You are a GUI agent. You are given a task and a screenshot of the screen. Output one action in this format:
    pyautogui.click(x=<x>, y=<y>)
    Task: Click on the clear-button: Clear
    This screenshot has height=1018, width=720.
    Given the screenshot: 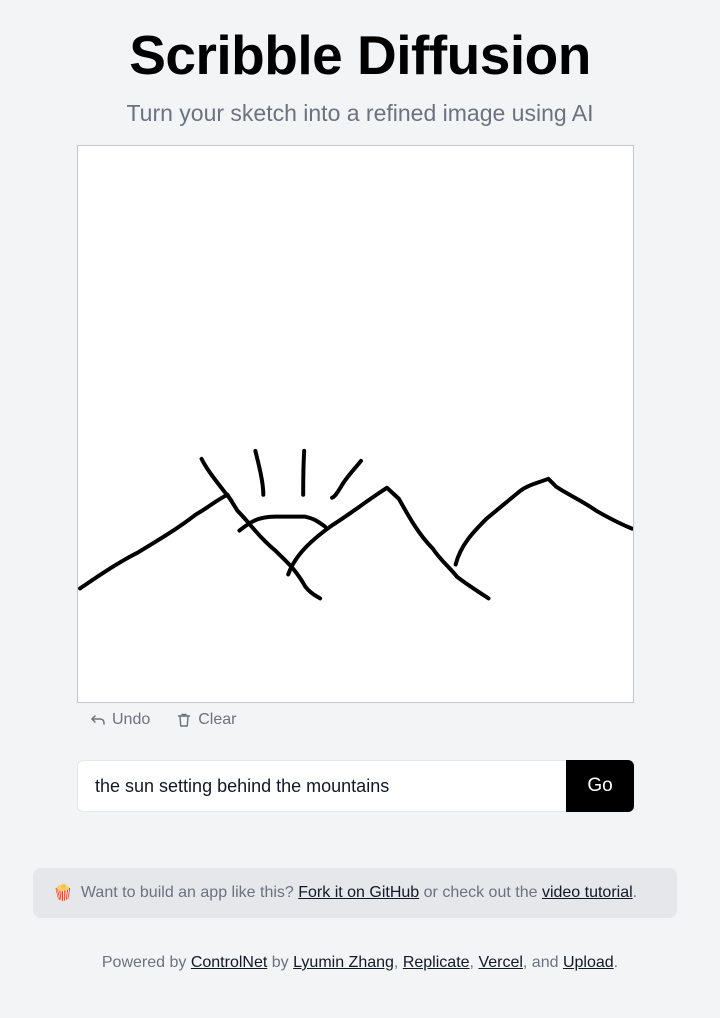 What is the action you would take?
    pyautogui.click(x=206, y=720)
    